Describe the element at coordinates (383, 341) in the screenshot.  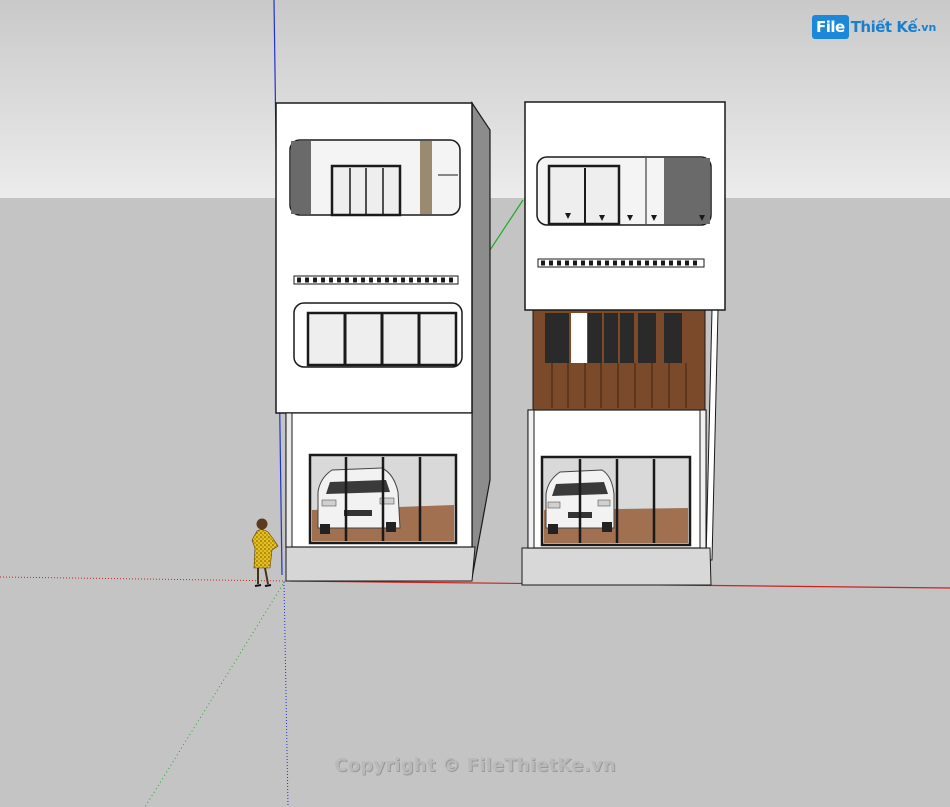
I see `building-left` at that location.